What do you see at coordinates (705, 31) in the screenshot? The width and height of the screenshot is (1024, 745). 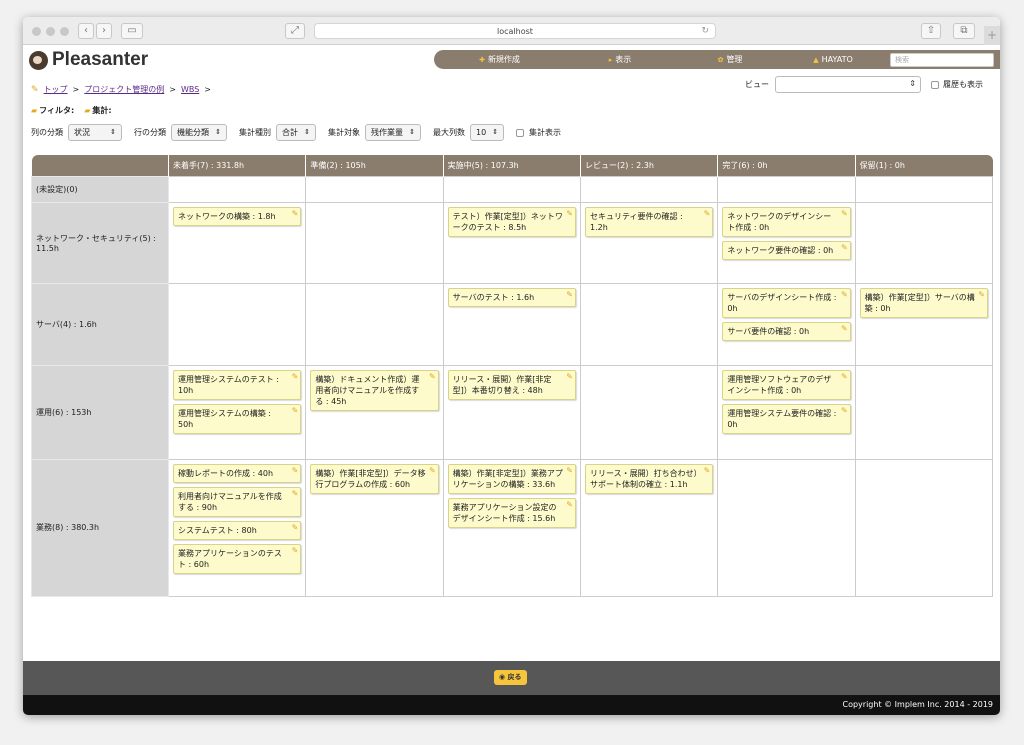 I see `reload-icon: ↻` at bounding box center [705, 31].